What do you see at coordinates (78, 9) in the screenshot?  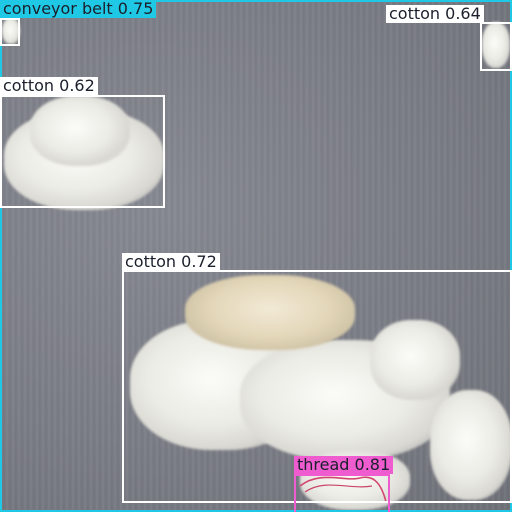 I see `conveyor-belt-label: conveyor belt 0.75` at bounding box center [78, 9].